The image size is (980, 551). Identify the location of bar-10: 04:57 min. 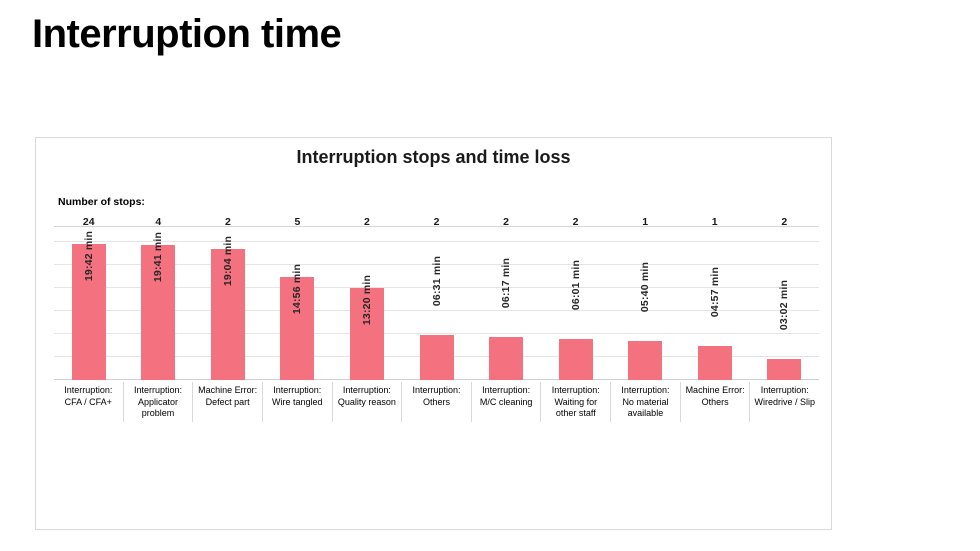
(714, 323).